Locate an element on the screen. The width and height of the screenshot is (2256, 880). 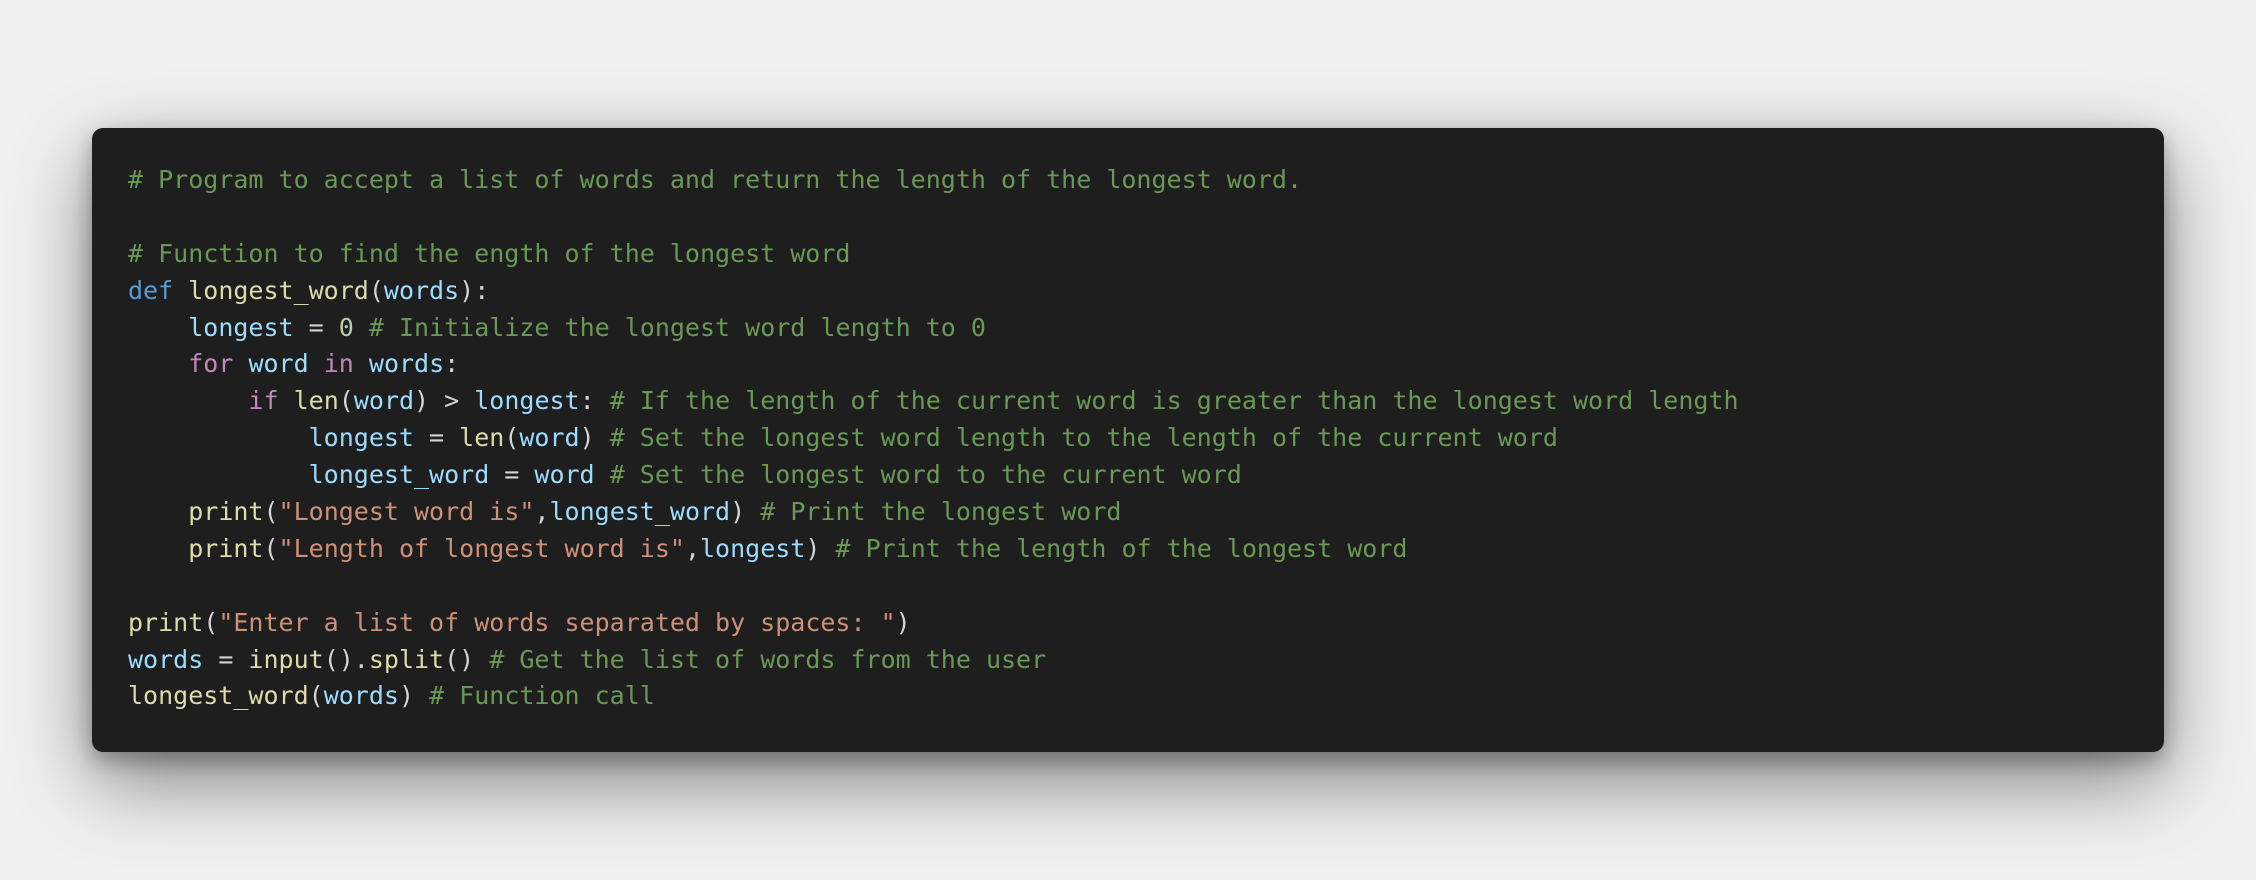
code-token-control: for is located at coordinates (211, 364).